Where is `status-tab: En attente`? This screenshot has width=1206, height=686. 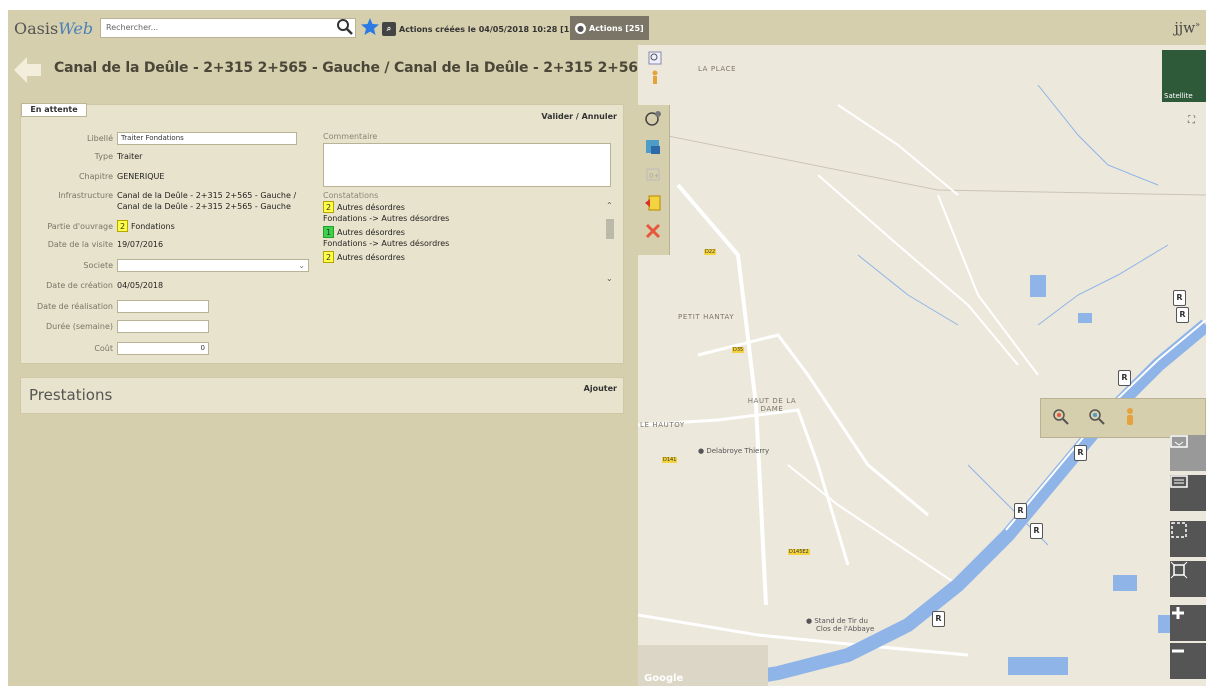
status-tab: En attente is located at coordinates (54, 110).